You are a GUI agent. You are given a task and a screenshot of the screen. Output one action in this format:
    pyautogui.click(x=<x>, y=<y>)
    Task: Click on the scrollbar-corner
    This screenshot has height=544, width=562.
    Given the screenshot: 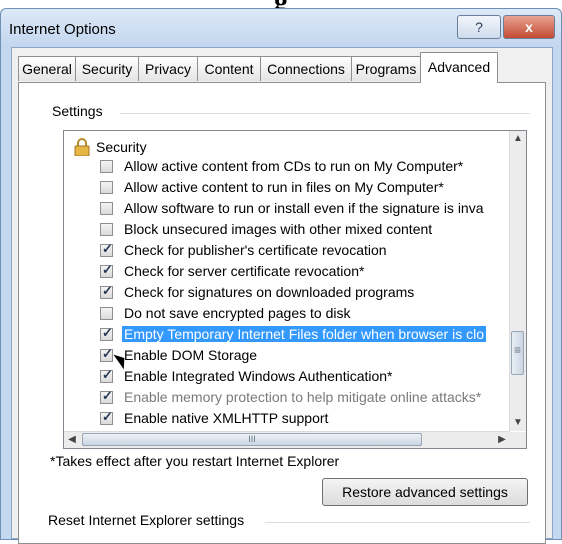 What is the action you would take?
    pyautogui.click(x=518, y=440)
    